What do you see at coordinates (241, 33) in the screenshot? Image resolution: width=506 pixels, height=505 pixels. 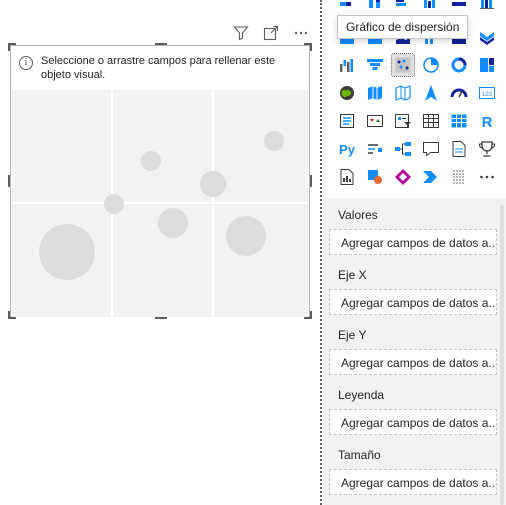 I see `filter-icon` at bounding box center [241, 33].